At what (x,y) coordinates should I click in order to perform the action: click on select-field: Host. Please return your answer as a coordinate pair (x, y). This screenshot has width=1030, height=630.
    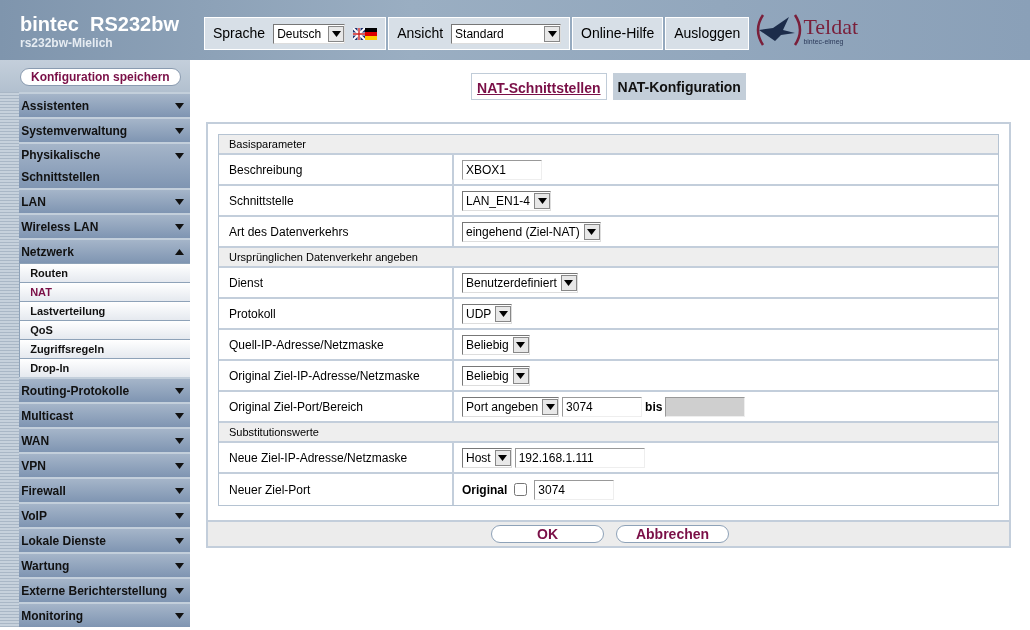
    Looking at the image, I should click on (487, 457).